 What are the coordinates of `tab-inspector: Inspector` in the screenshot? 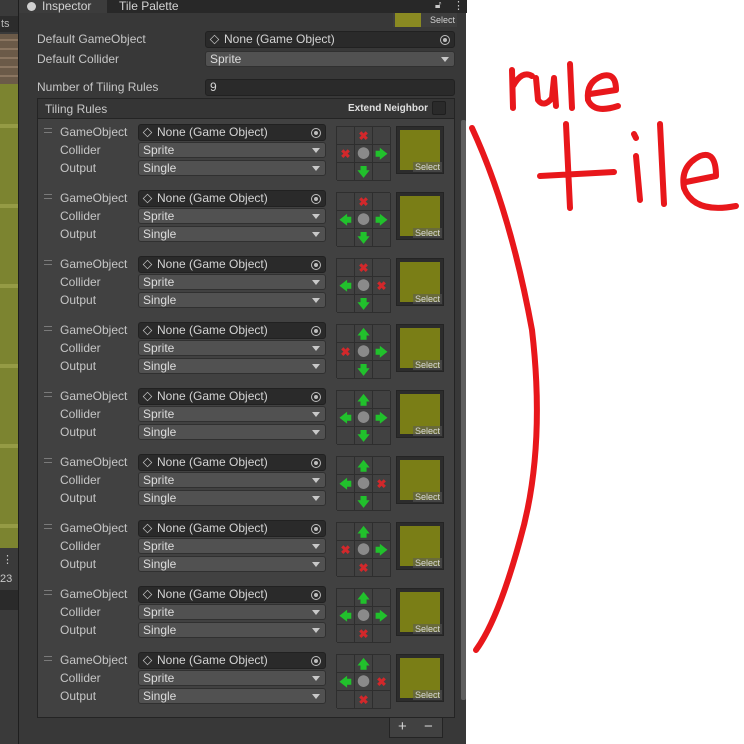 It's located at (63, 6).